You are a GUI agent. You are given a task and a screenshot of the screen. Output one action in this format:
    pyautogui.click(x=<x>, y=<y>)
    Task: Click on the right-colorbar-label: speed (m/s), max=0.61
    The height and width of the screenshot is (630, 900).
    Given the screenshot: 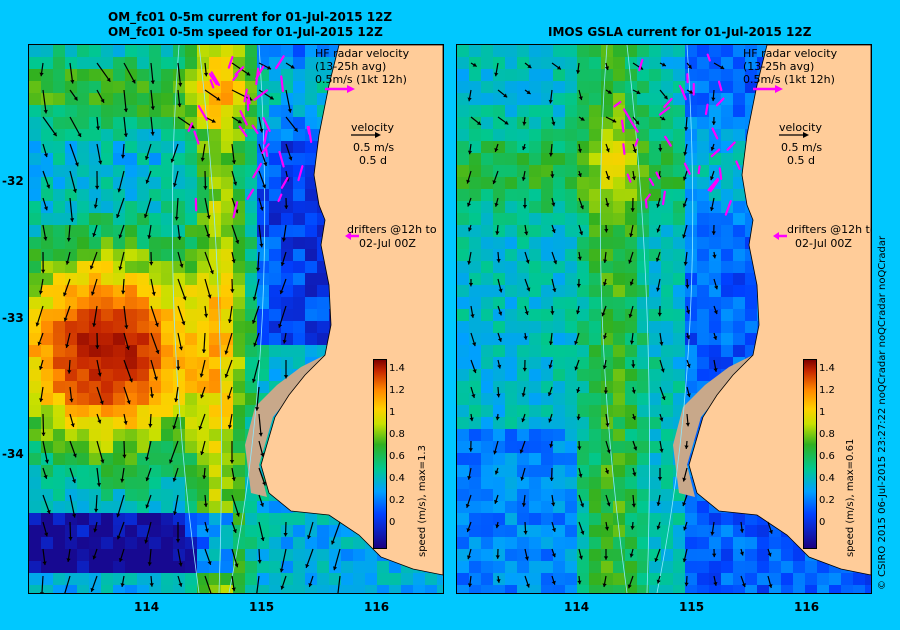 What is the action you would take?
    pyautogui.click(x=850, y=497)
    